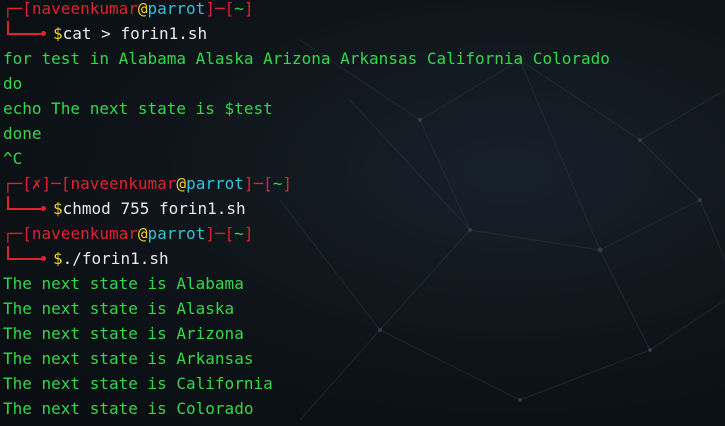  Describe the element at coordinates (306, 258) in the screenshot. I see `prompt-command-line: $./forin1.sh` at that location.